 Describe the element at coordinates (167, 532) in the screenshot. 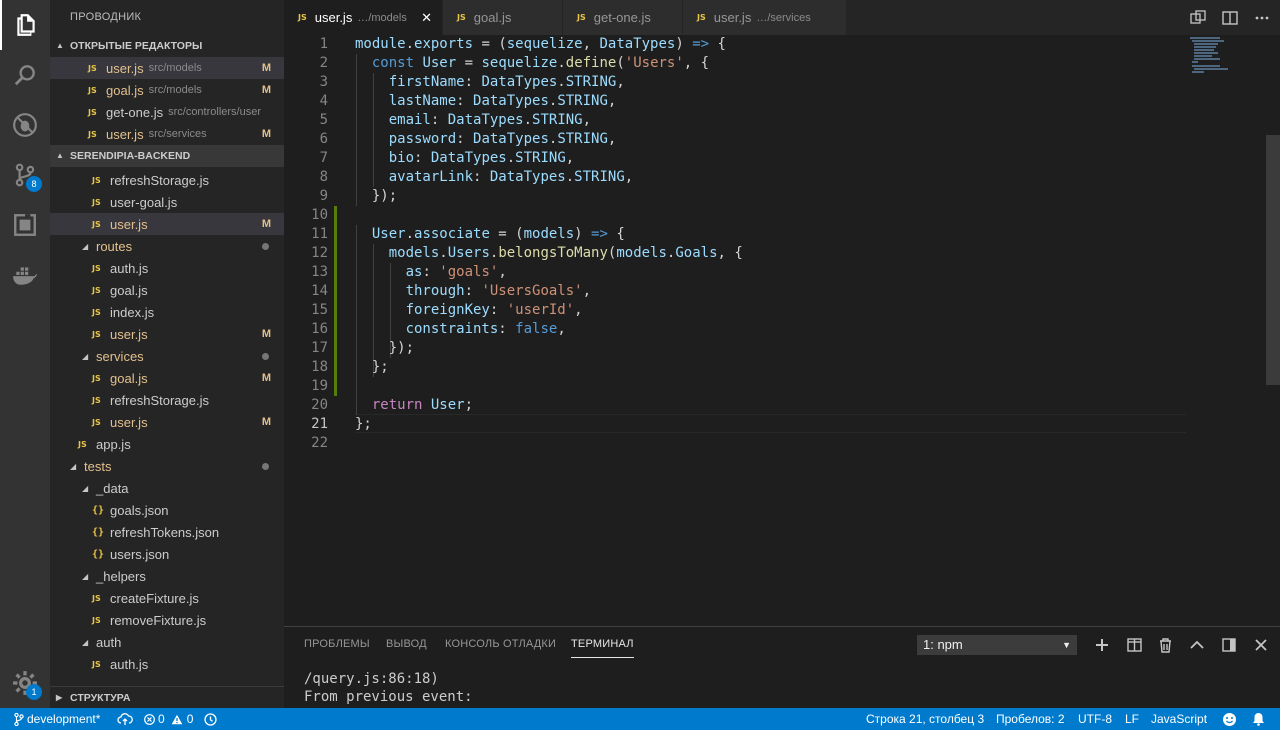

I see `tree-file: {} refreshTokens.json` at that location.